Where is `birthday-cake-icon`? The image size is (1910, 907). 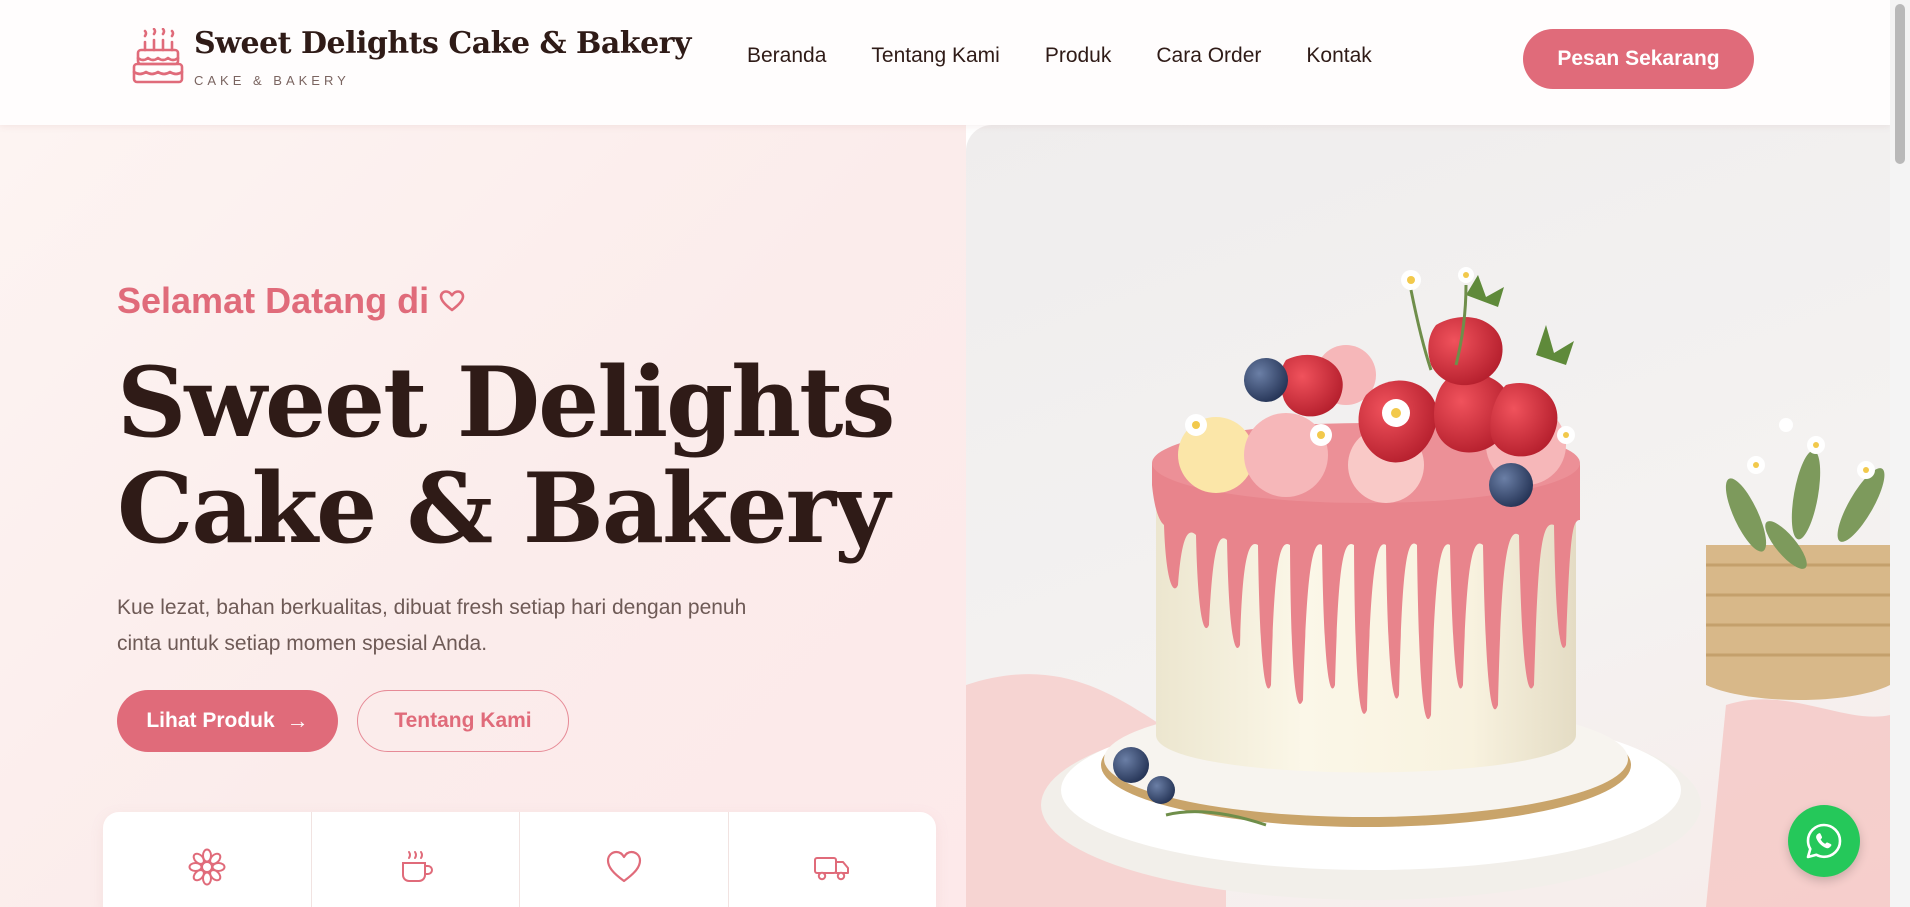
birthday-cake-icon is located at coordinates (158, 56).